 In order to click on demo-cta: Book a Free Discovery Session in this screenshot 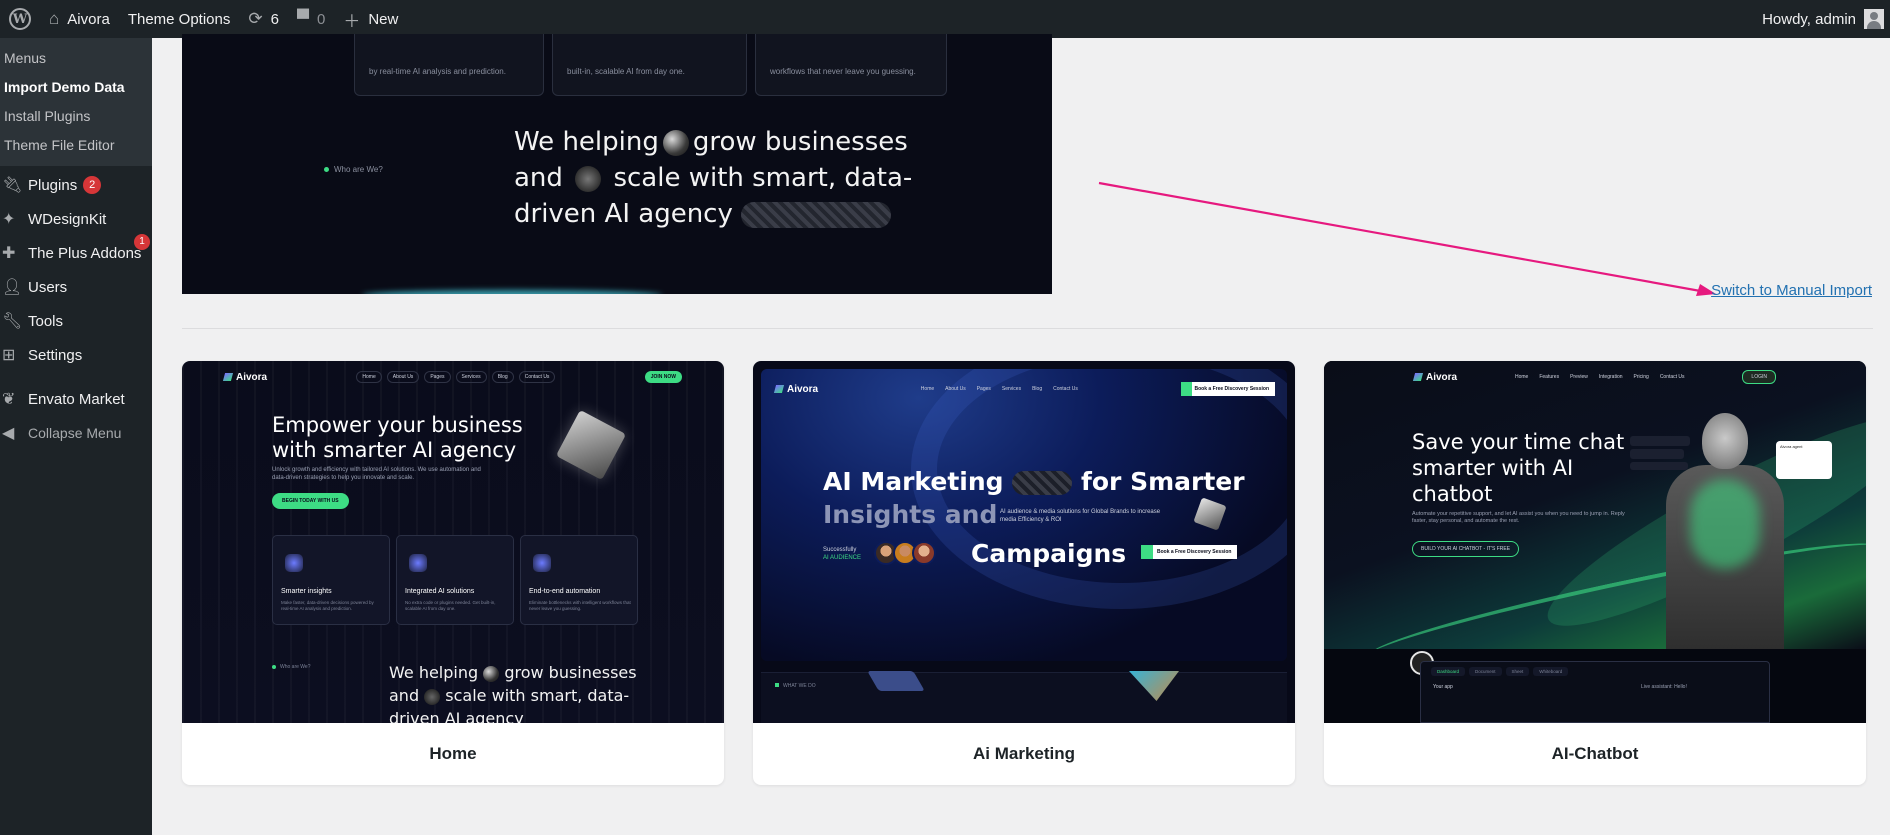, I will do `click(1189, 552)`.